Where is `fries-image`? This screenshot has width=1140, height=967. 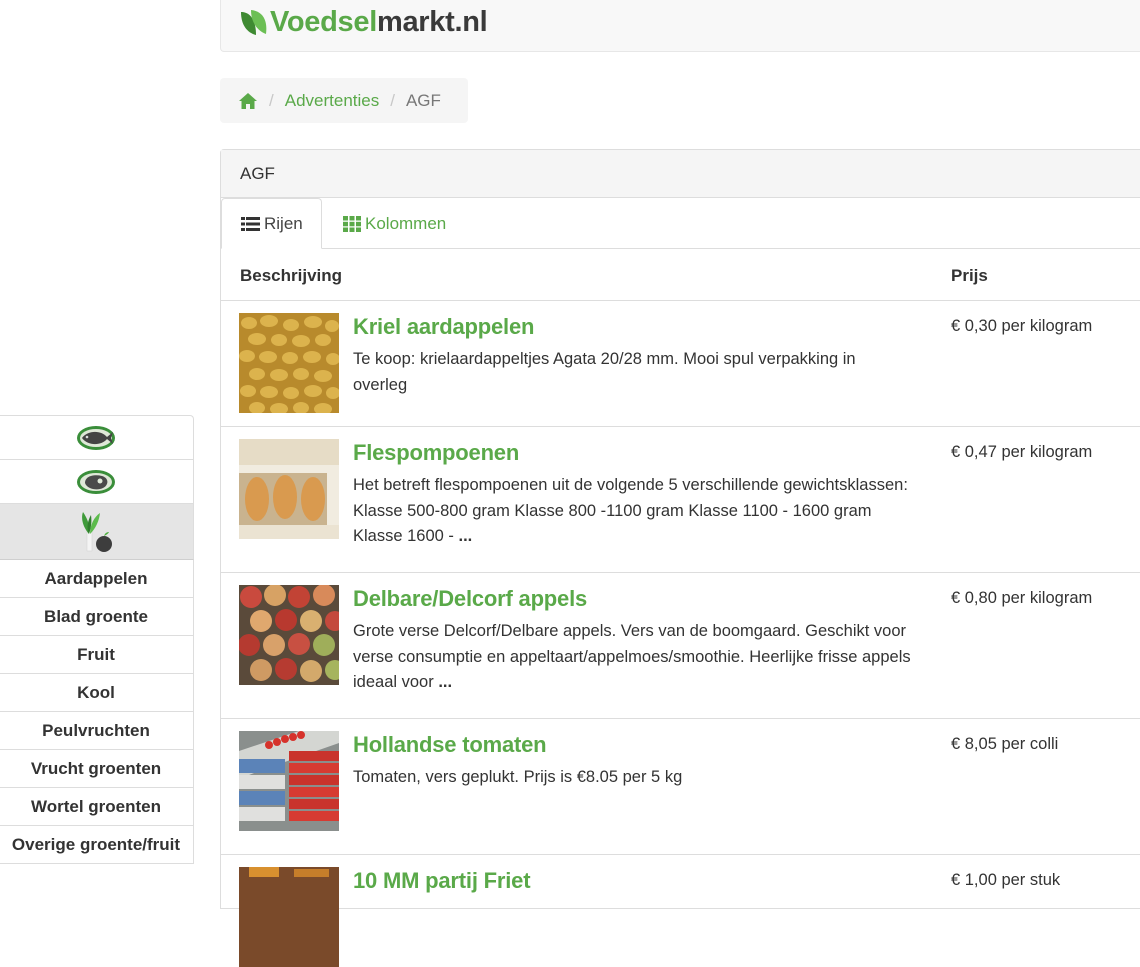
fries-image is located at coordinates (289, 917).